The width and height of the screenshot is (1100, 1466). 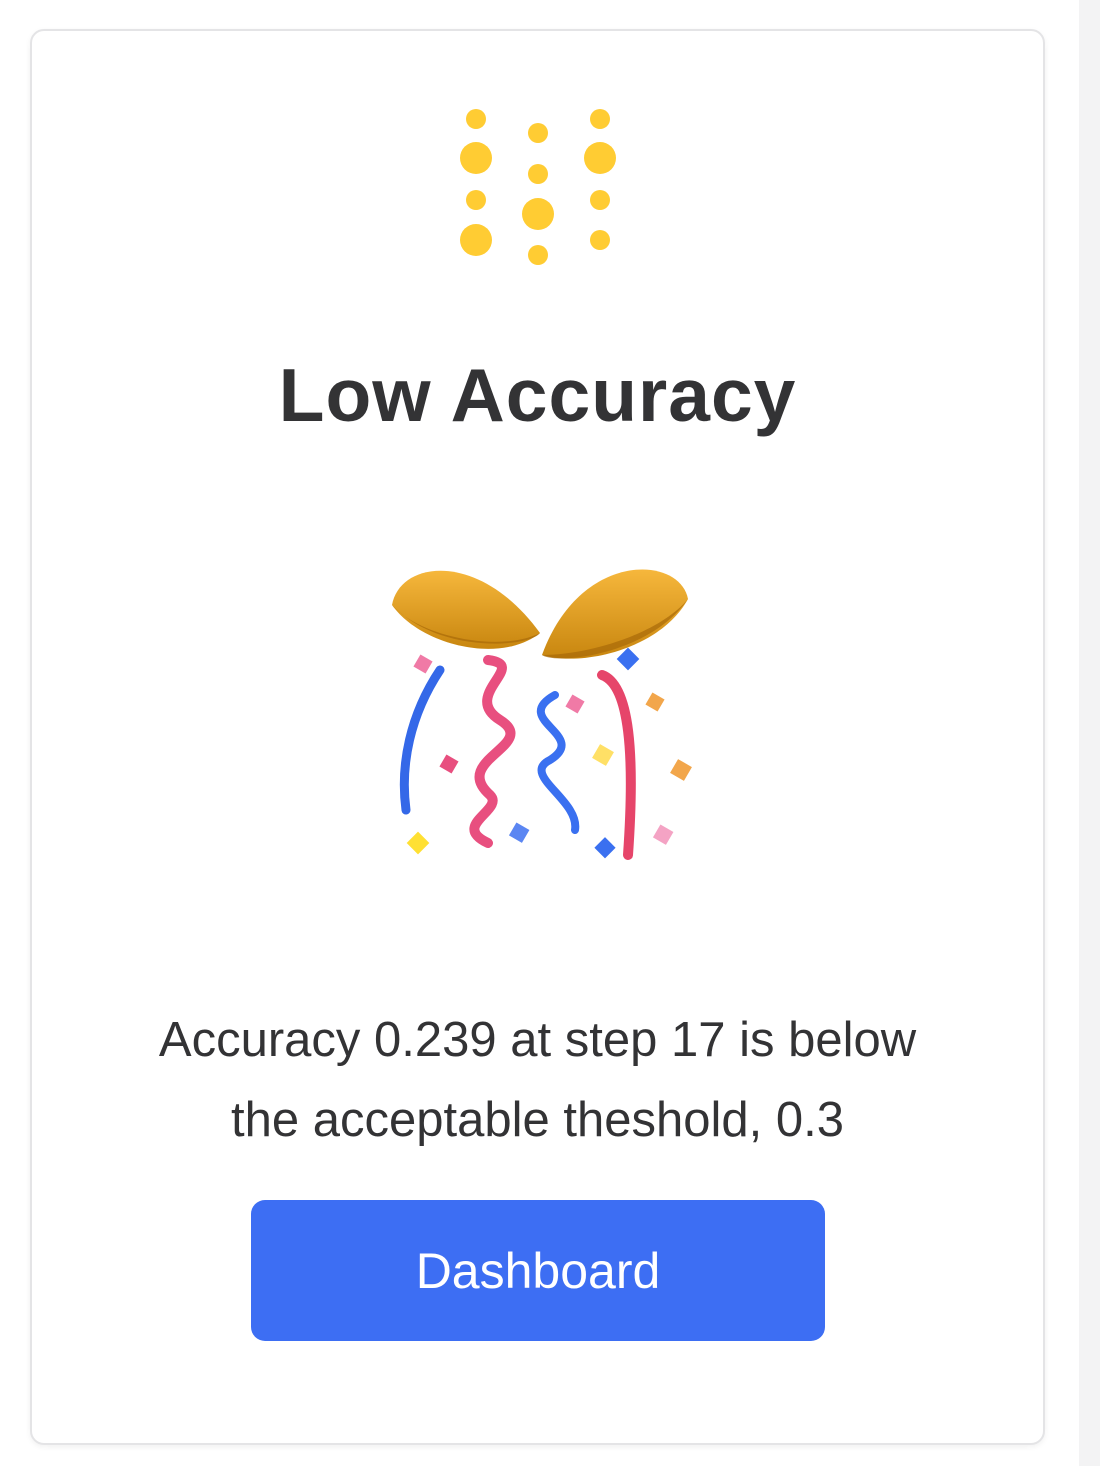 I want to click on scrollbar-track, so click(x=1089, y=733).